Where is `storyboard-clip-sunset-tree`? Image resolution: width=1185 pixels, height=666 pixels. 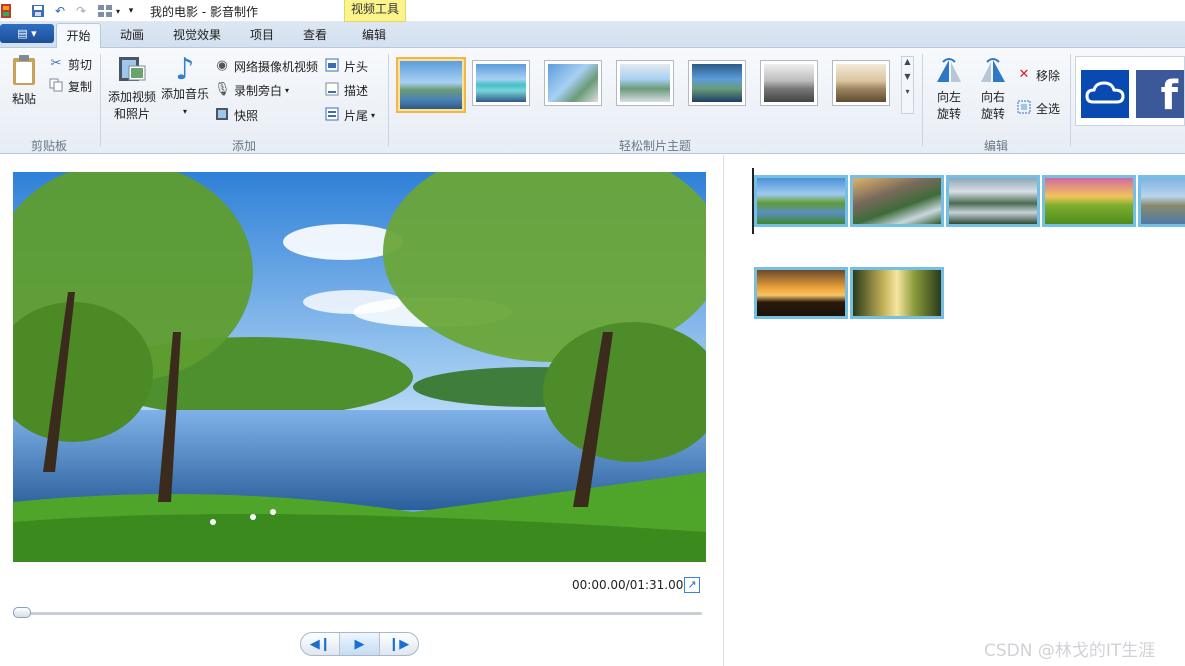
storyboard-clip-sunset-tree is located at coordinates (801, 293).